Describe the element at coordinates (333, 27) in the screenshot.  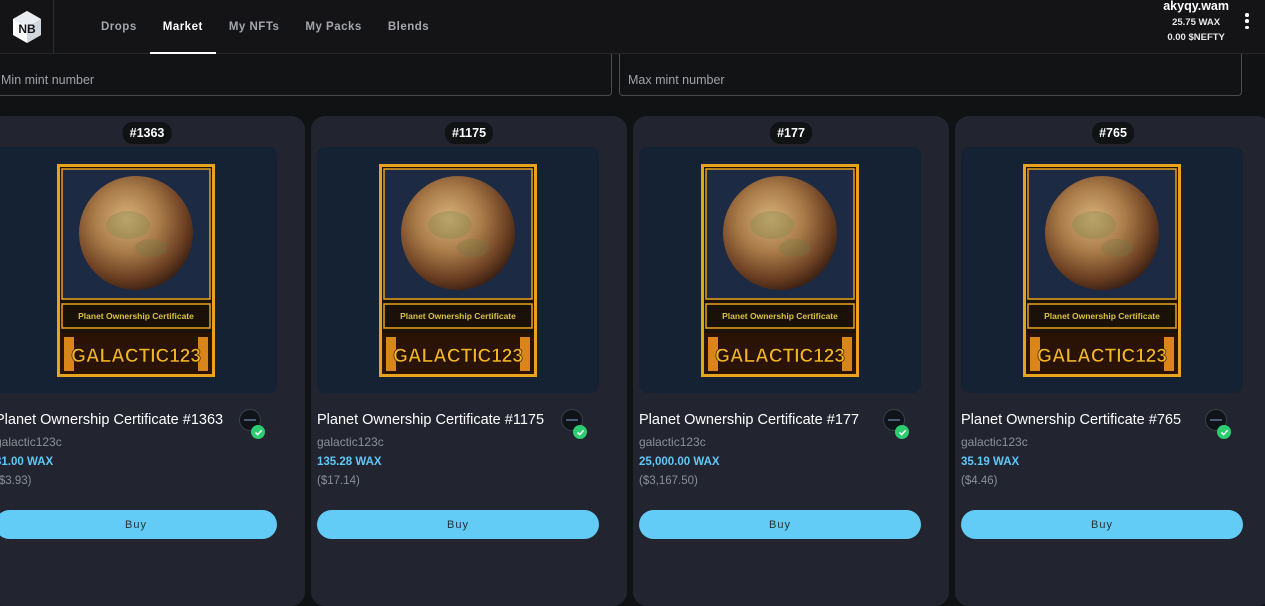
I see `nav-item-my-packs: My Packs` at that location.